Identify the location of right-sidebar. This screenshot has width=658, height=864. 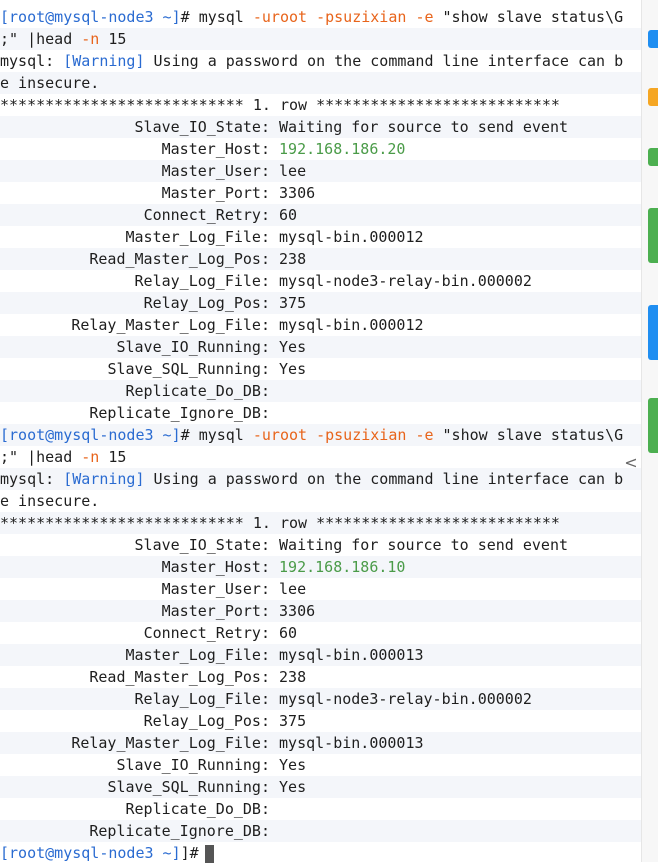
(649, 431).